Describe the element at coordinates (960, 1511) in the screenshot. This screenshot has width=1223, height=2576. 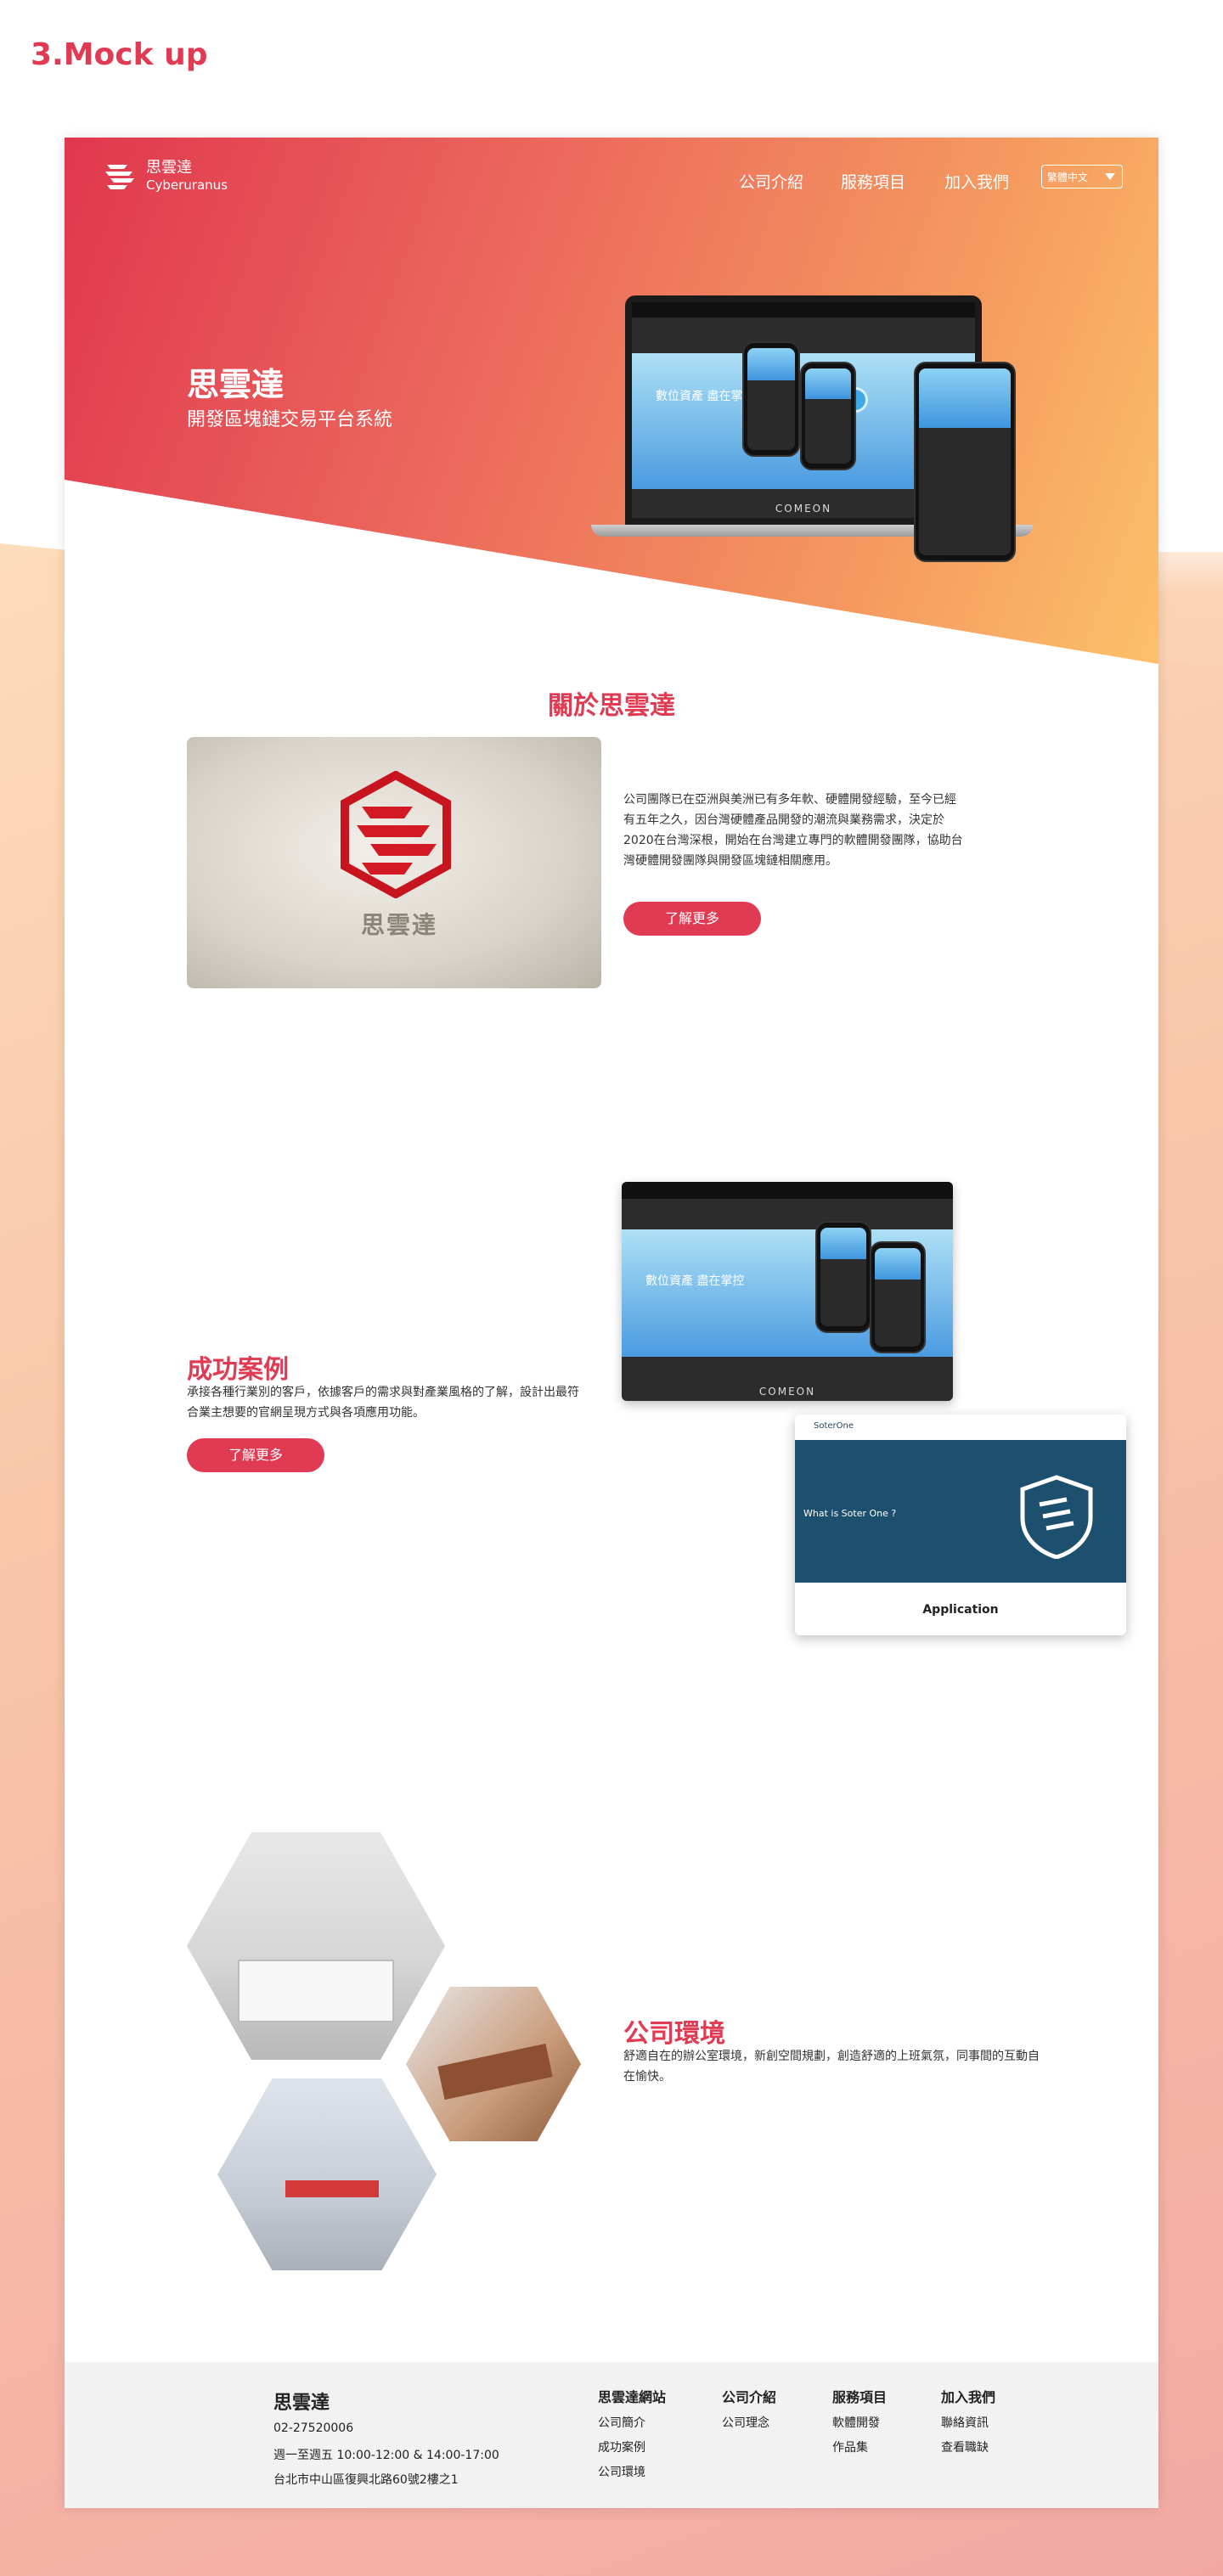
I see `mock-hero: What is Soter One ?` at that location.